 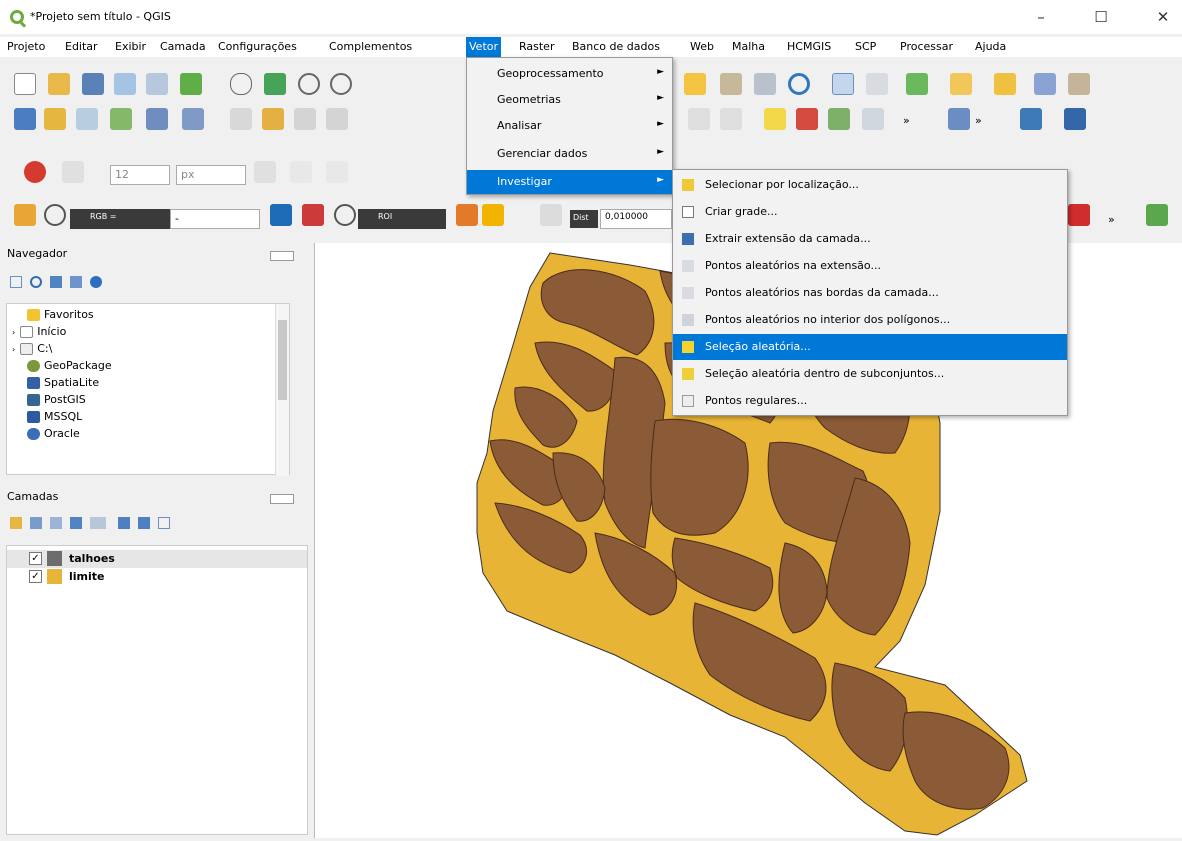 What do you see at coordinates (1005, 84) in the screenshot?
I see `deselect-icon` at bounding box center [1005, 84].